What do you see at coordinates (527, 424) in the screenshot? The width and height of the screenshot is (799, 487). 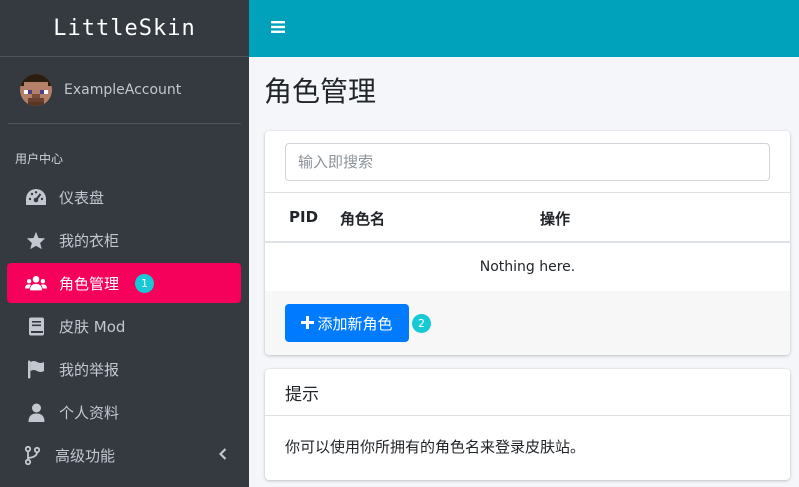 I see `tip-card: 提示 你可以使用你所拥有的角色名来登录皮肤站。` at bounding box center [527, 424].